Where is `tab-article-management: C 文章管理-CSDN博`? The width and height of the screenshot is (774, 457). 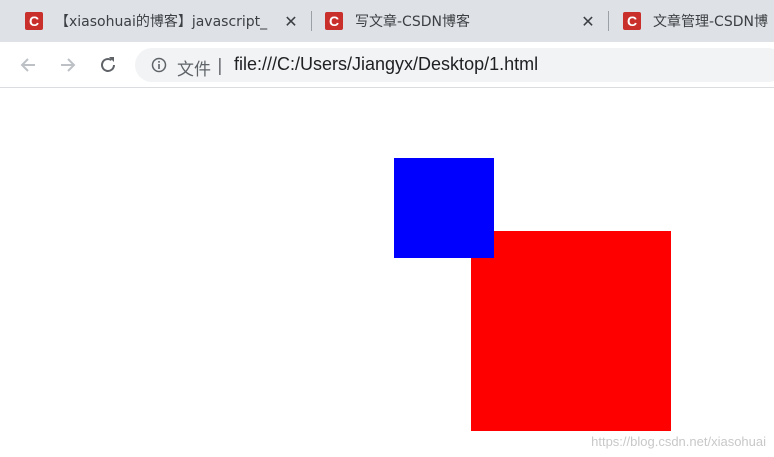 tab-article-management: C 文章管理-CSDN博 is located at coordinates (698, 21).